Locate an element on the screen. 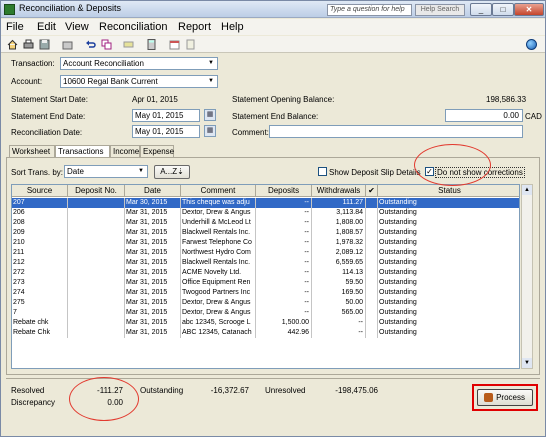 The image size is (546, 437). sort-label: Sort Trans. by: is located at coordinates (37, 172).